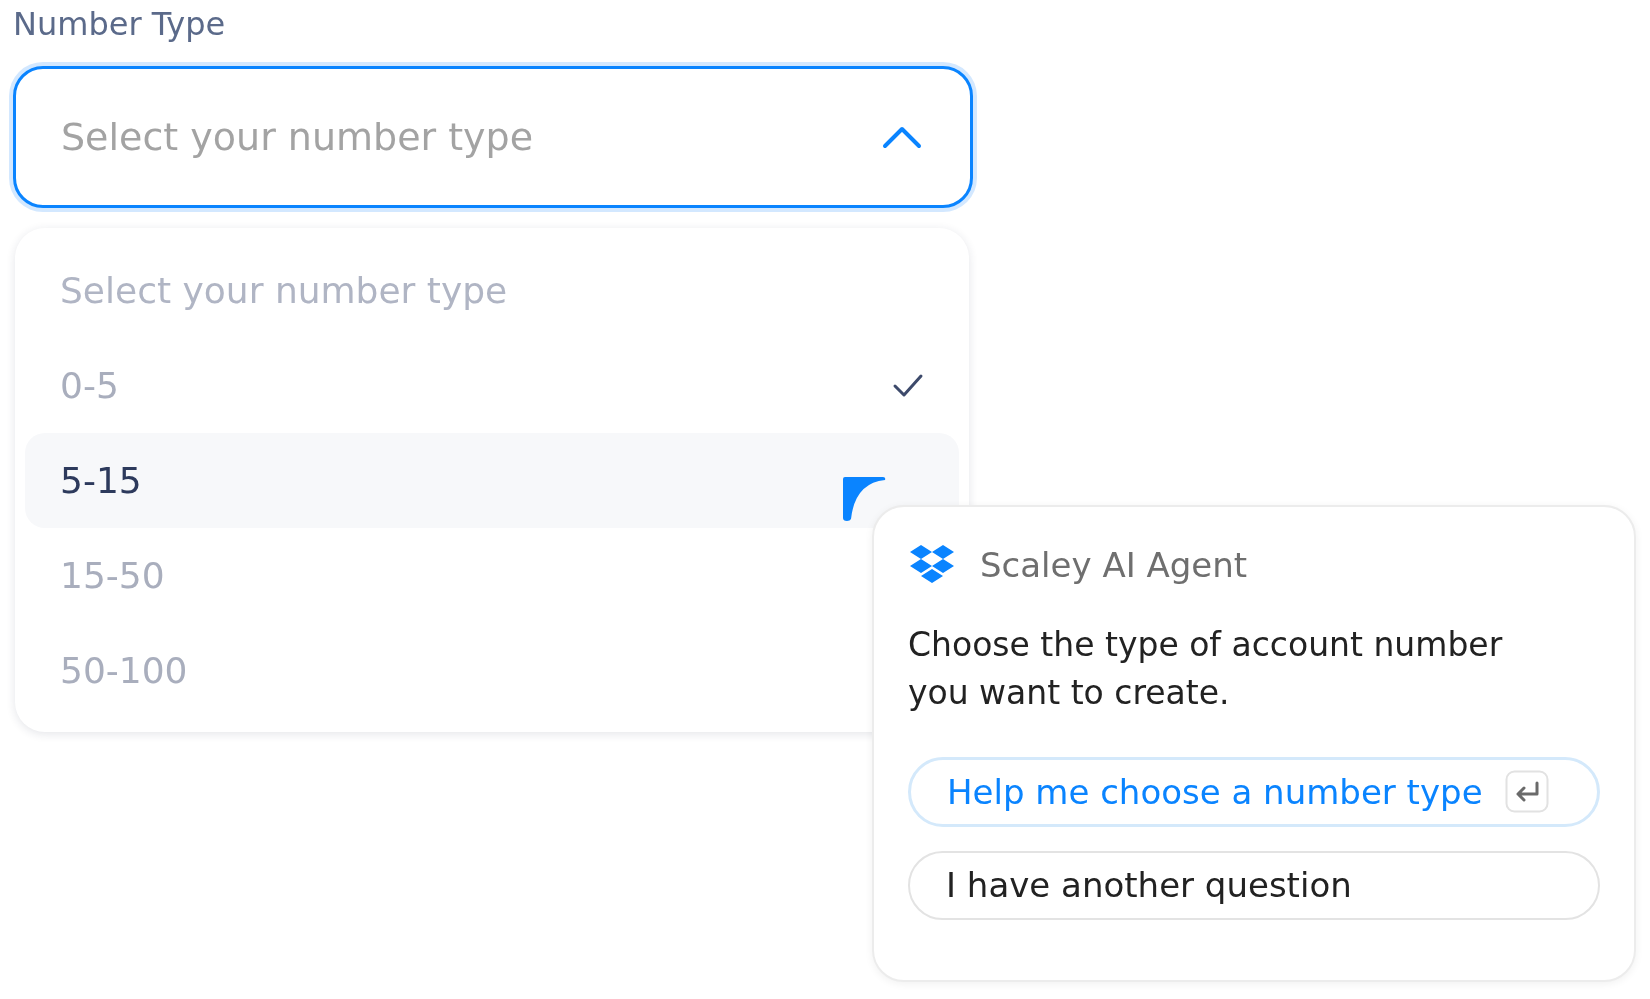 The image size is (1650, 999). What do you see at coordinates (1254, 885) in the screenshot?
I see `suggestion-button: I have another question` at bounding box center [1254, 885].